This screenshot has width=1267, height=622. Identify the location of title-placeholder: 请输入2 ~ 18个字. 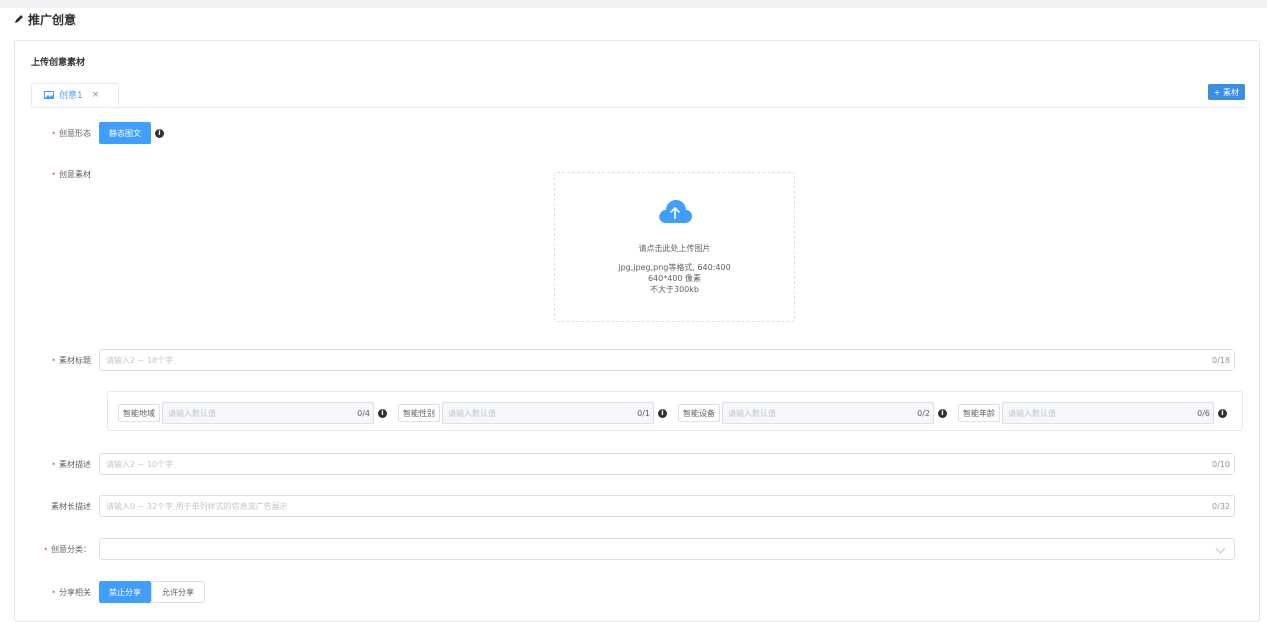
(140, 360).